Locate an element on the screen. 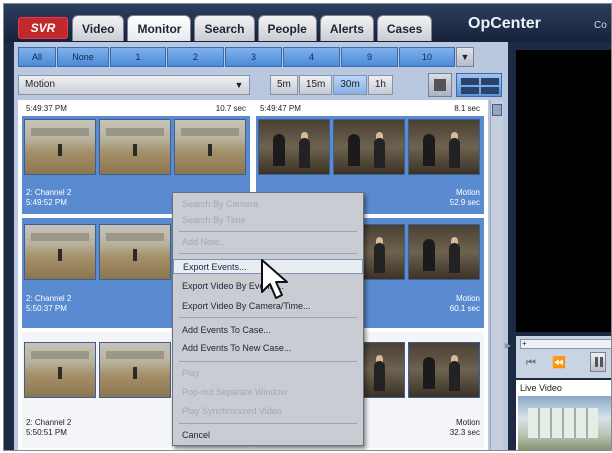 This screenshot has height=453, width=612. event-duration: 8.1 sec is located at coordinates (467, 108).